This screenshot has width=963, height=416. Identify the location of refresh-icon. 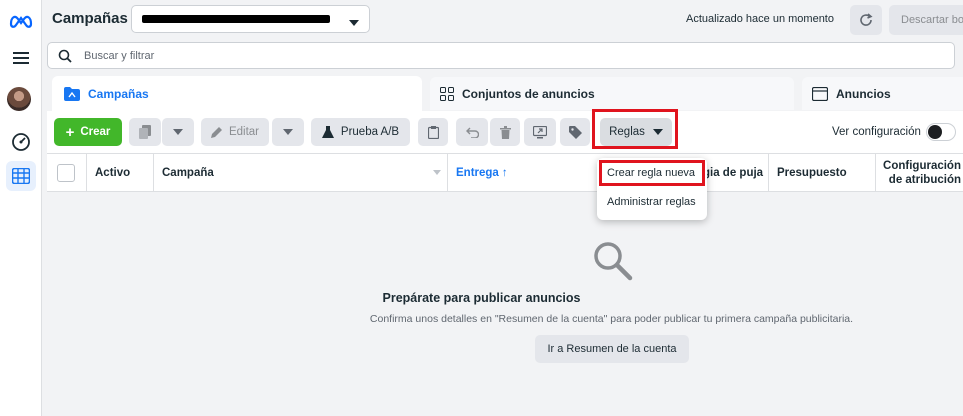
(866, 19).